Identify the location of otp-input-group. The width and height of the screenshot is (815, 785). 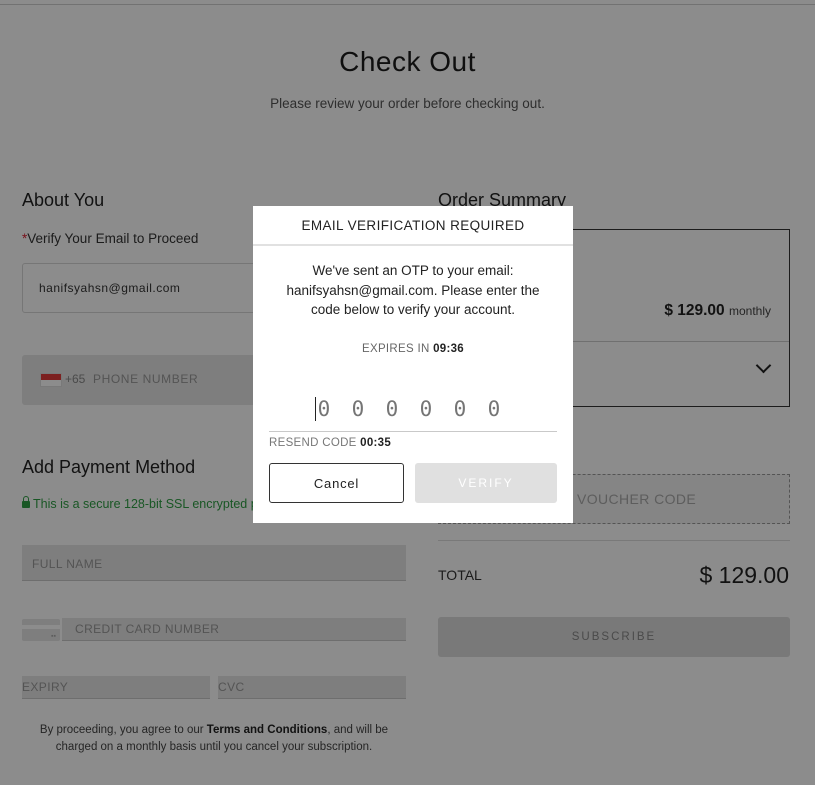
(413, 411).